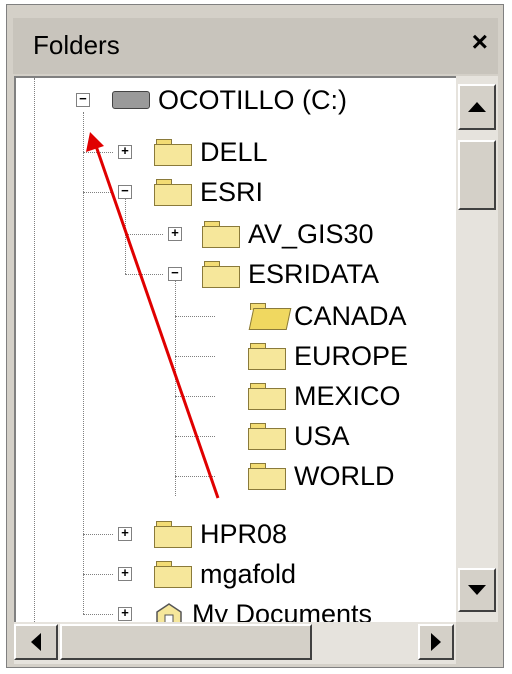 Image resolution: width=512 pixels, height=674 pixels. What do you see at coordinates (347, 395) in the screenshot?
I see `tree-item-label: MEXICO` at bounding box center [347, 395].